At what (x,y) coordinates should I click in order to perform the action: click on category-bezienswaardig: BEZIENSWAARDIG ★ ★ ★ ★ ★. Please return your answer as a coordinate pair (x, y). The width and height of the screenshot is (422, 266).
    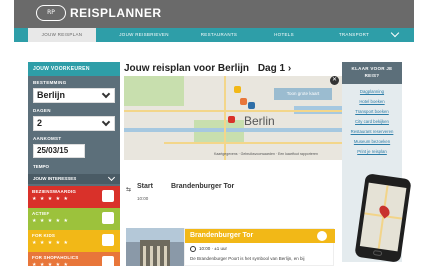
    Looking at the image, I should click on (74, 197).